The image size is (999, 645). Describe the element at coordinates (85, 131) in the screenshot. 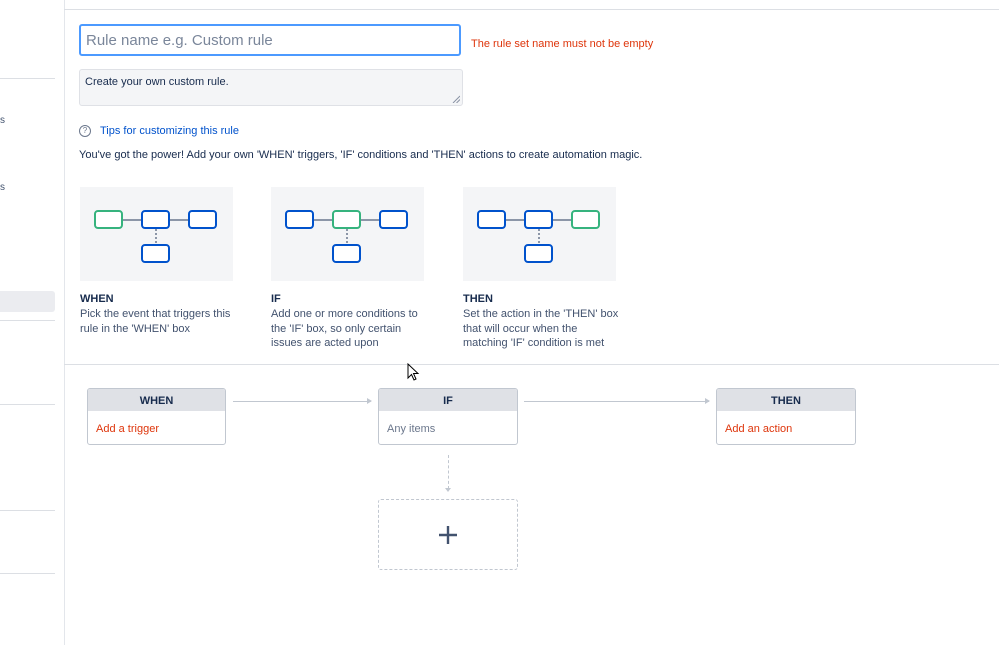

I see `question-circle-icon: ?` at that location.